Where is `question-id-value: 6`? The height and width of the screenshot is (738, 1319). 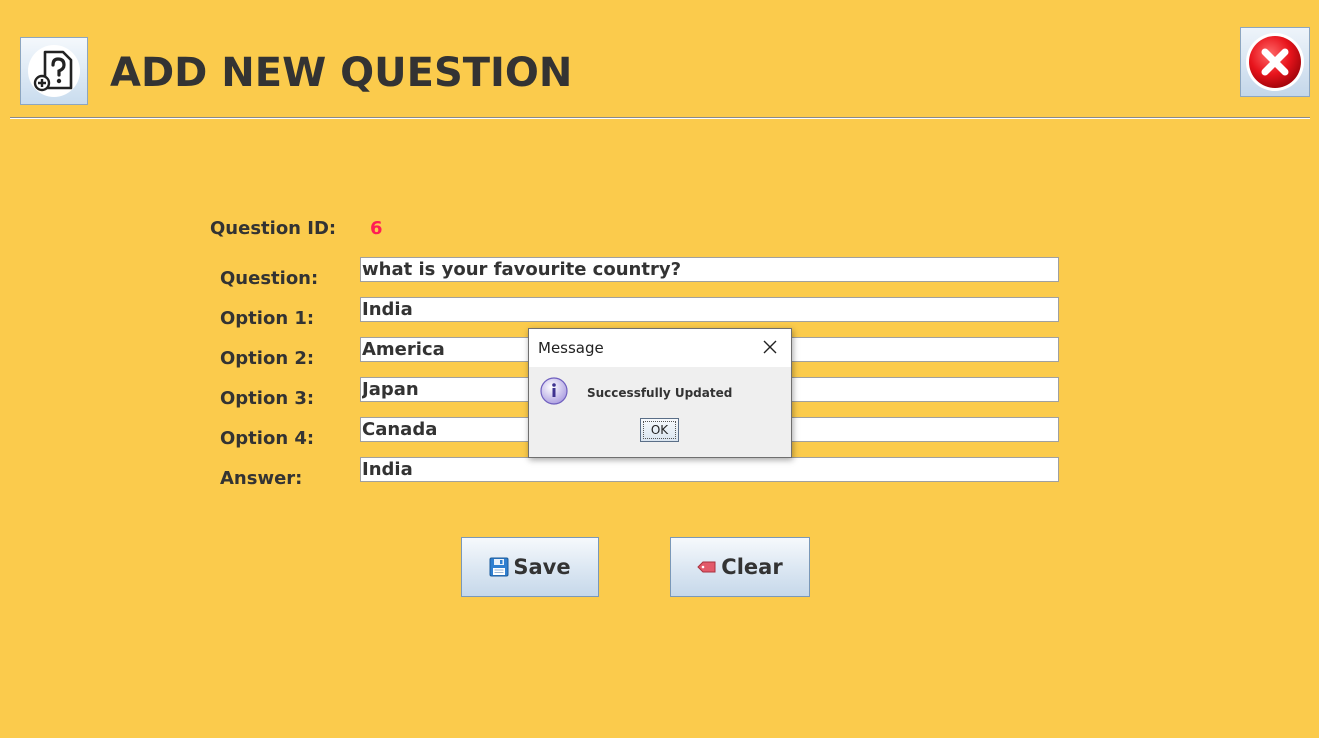 question-id-value: 6 is located at coordinates (376, 228).